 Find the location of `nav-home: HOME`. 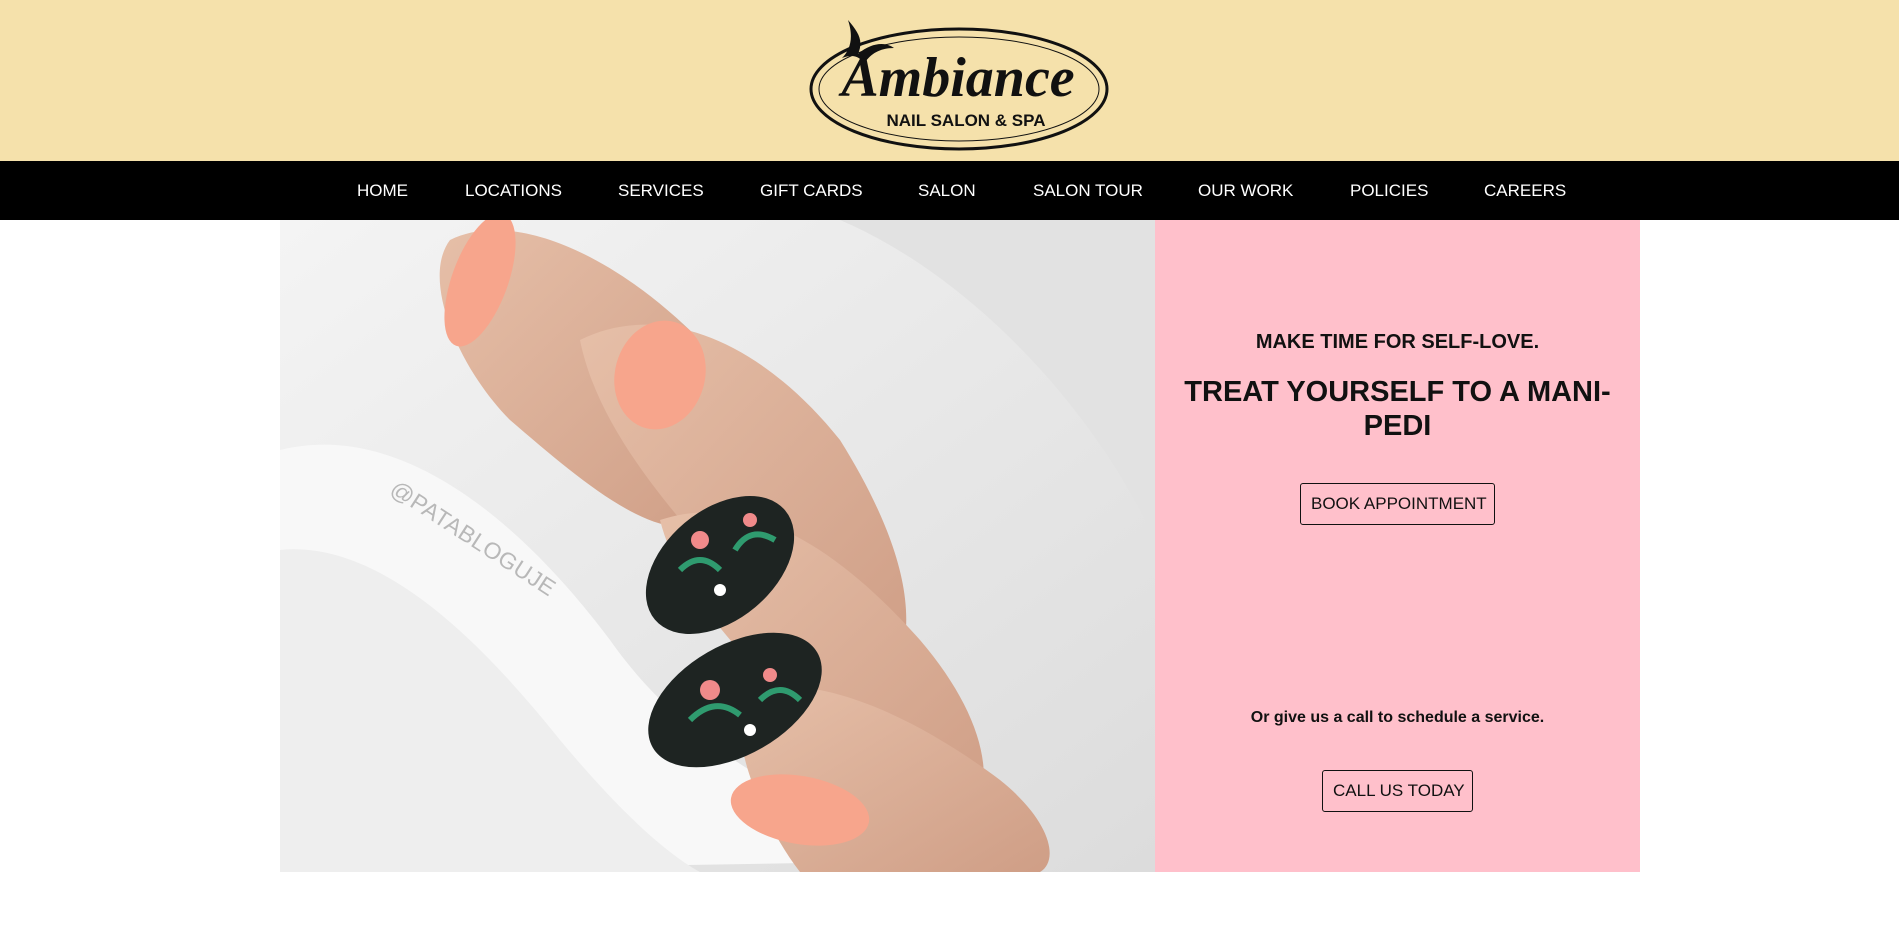

nav-home: HOME is located at coordinates (382, 190).